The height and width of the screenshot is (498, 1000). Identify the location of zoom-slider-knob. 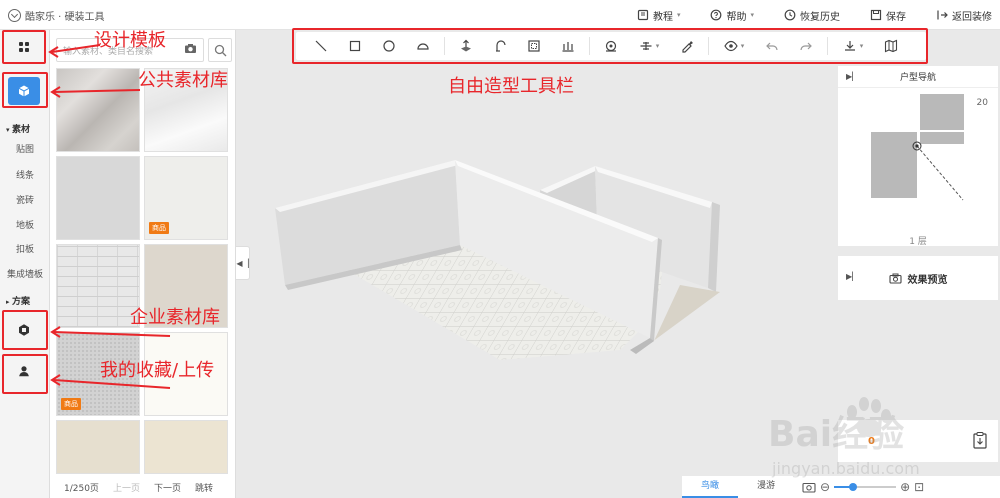
(852, 487).